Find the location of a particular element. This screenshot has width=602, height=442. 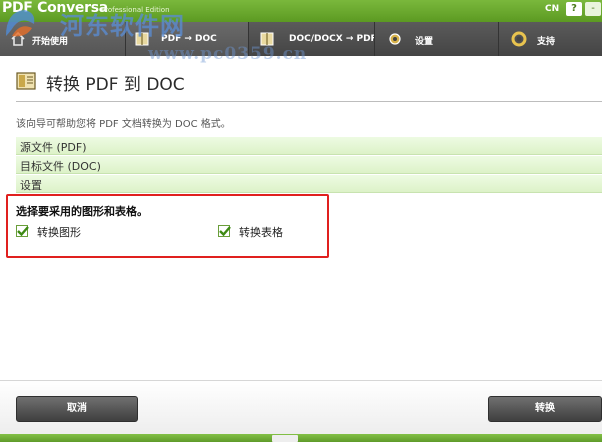

page-description: 该向导可帮助您将 PDF 文档转换为 DOC 格式。 is located at coordinates (123, 124).